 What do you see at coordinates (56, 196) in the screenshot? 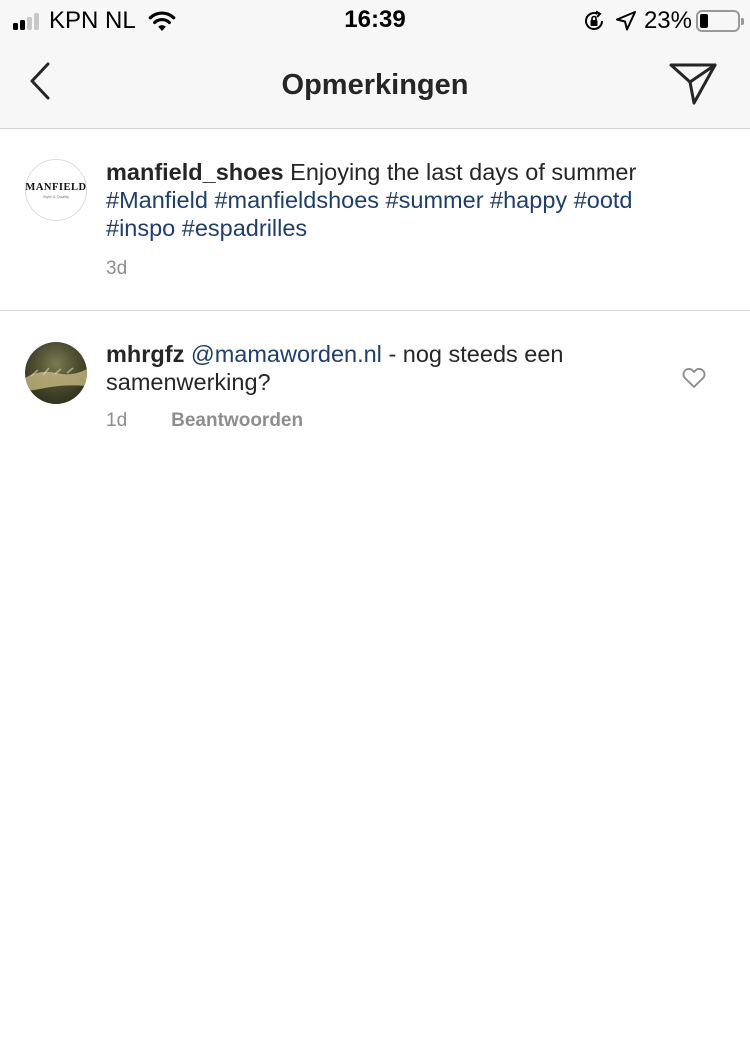
I see `brand-tagline: Style & Quality` at bounding box center [56, 196].